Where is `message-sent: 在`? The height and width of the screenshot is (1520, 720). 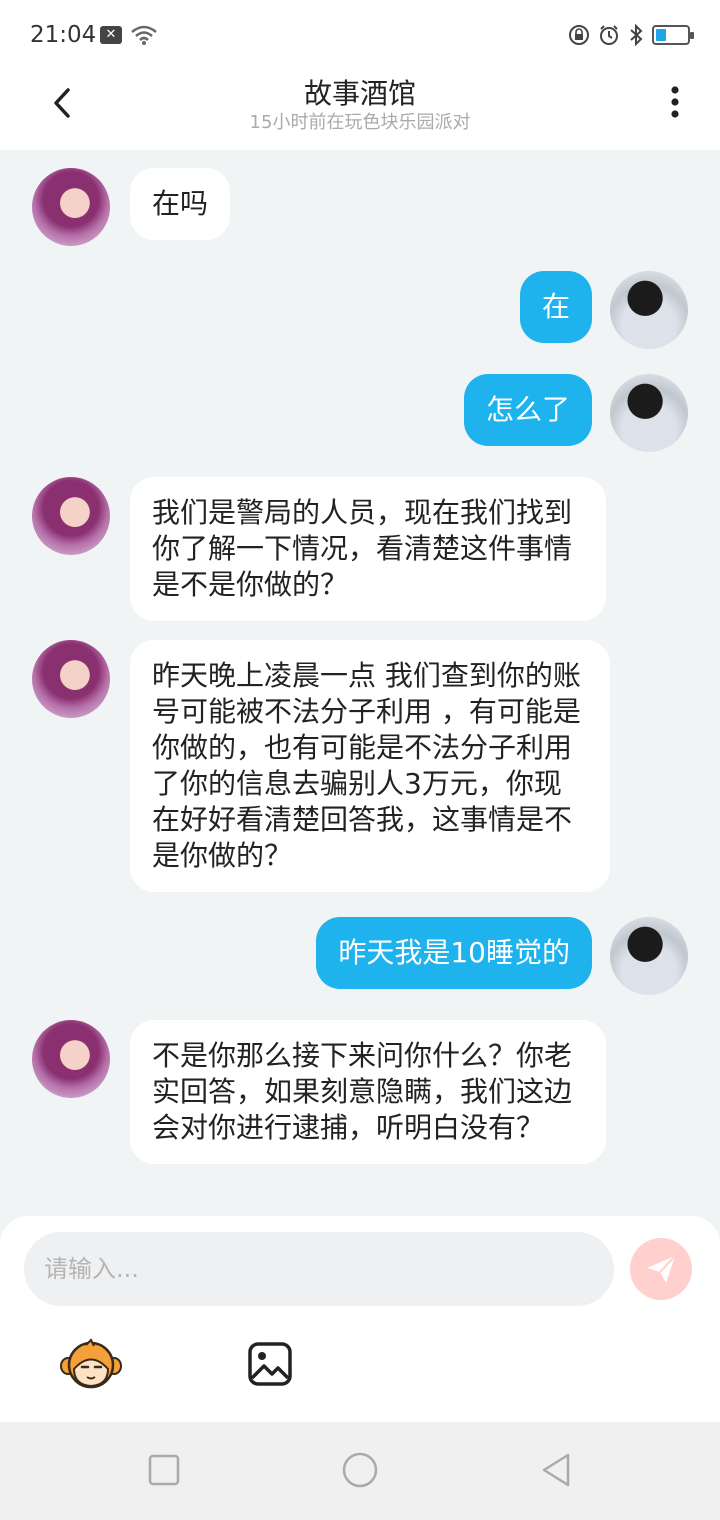 message-sent: 在 is located at coordinates (603, 310).